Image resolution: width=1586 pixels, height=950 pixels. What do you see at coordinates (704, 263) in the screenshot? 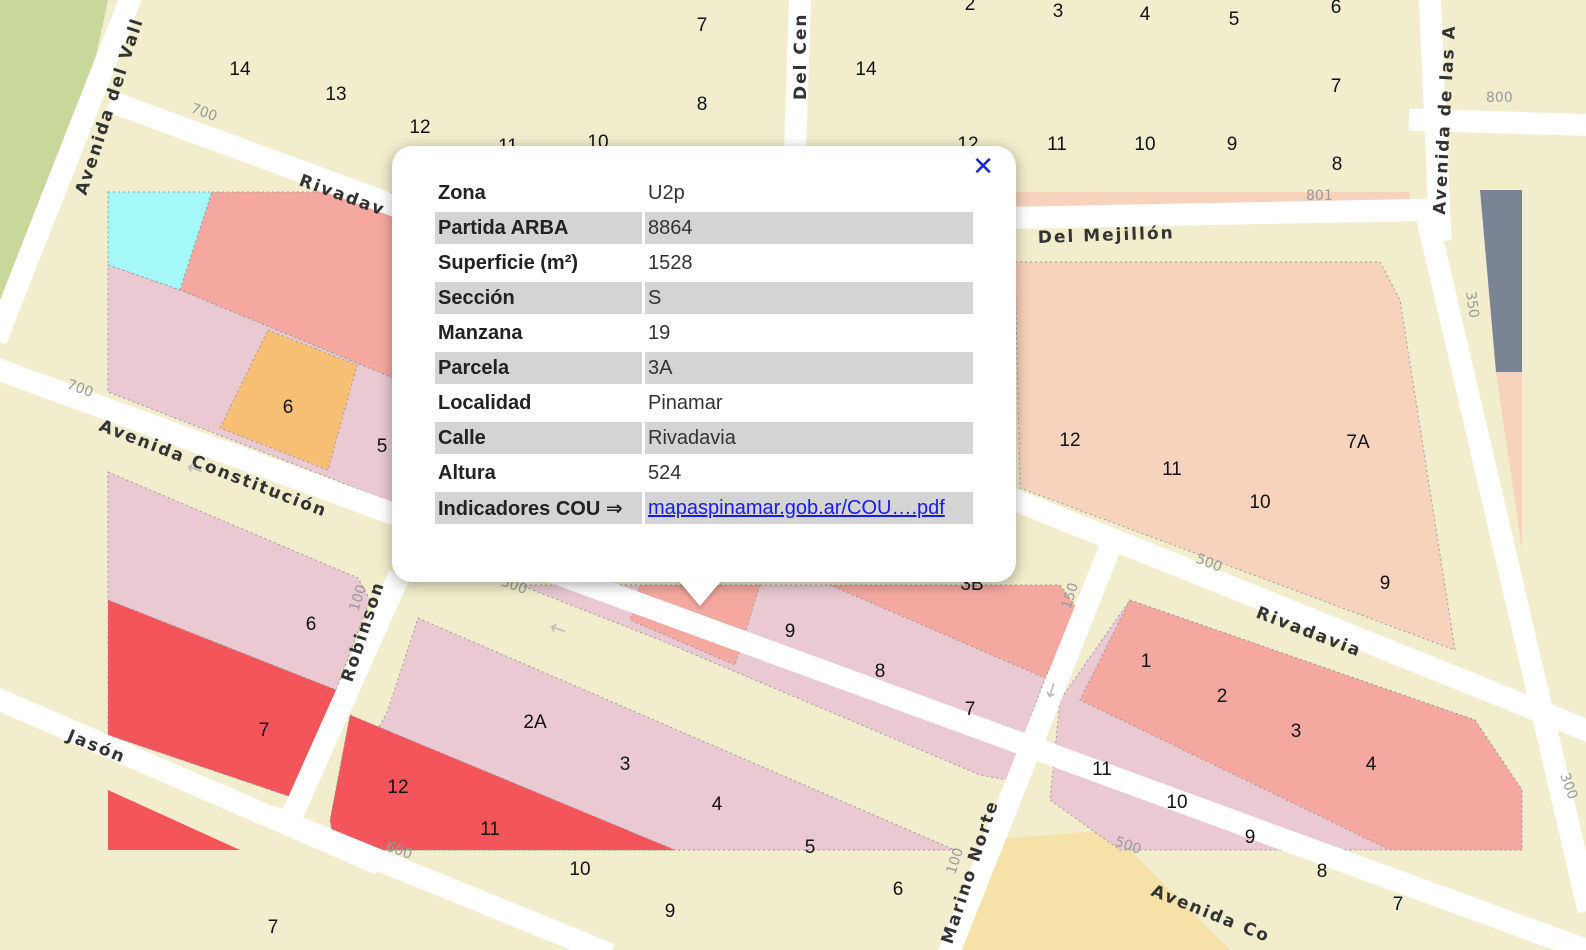
I see `info-row-superficie: Superficie (m²) 1528` at bounding box center [704, 263].